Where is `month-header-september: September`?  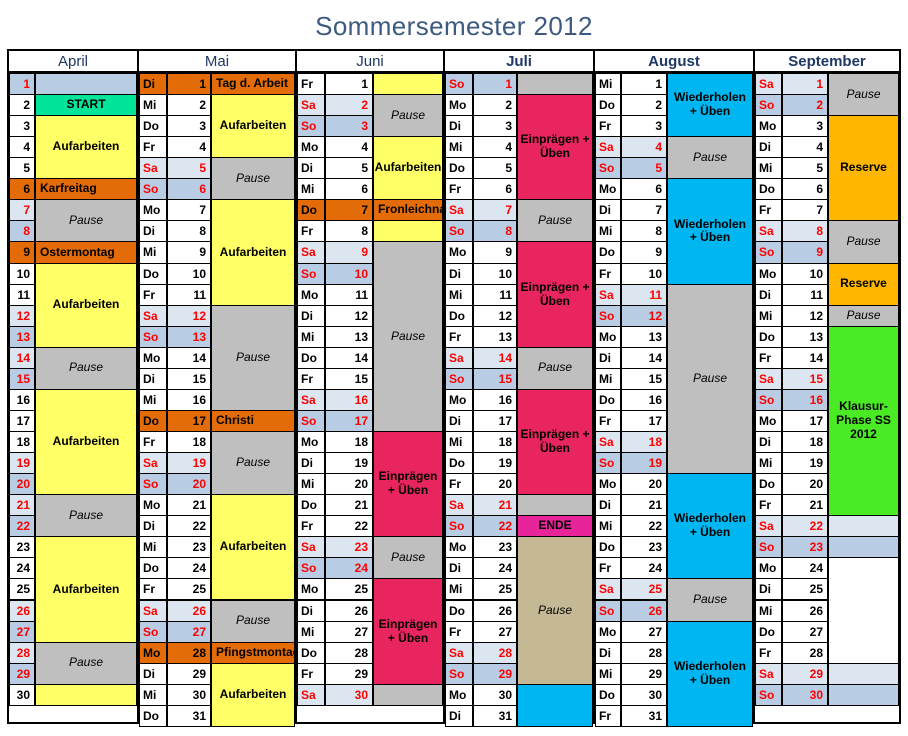
month-header-september: September is located at coordinates (827, 62).